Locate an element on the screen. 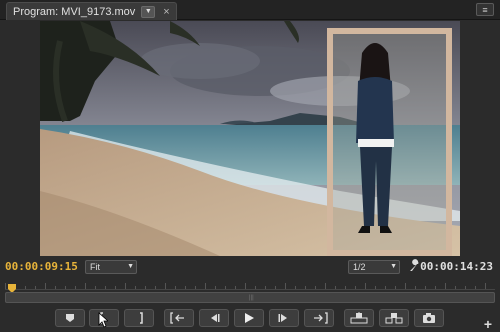  add-button-icon: + is located at coordinates (488, 324).